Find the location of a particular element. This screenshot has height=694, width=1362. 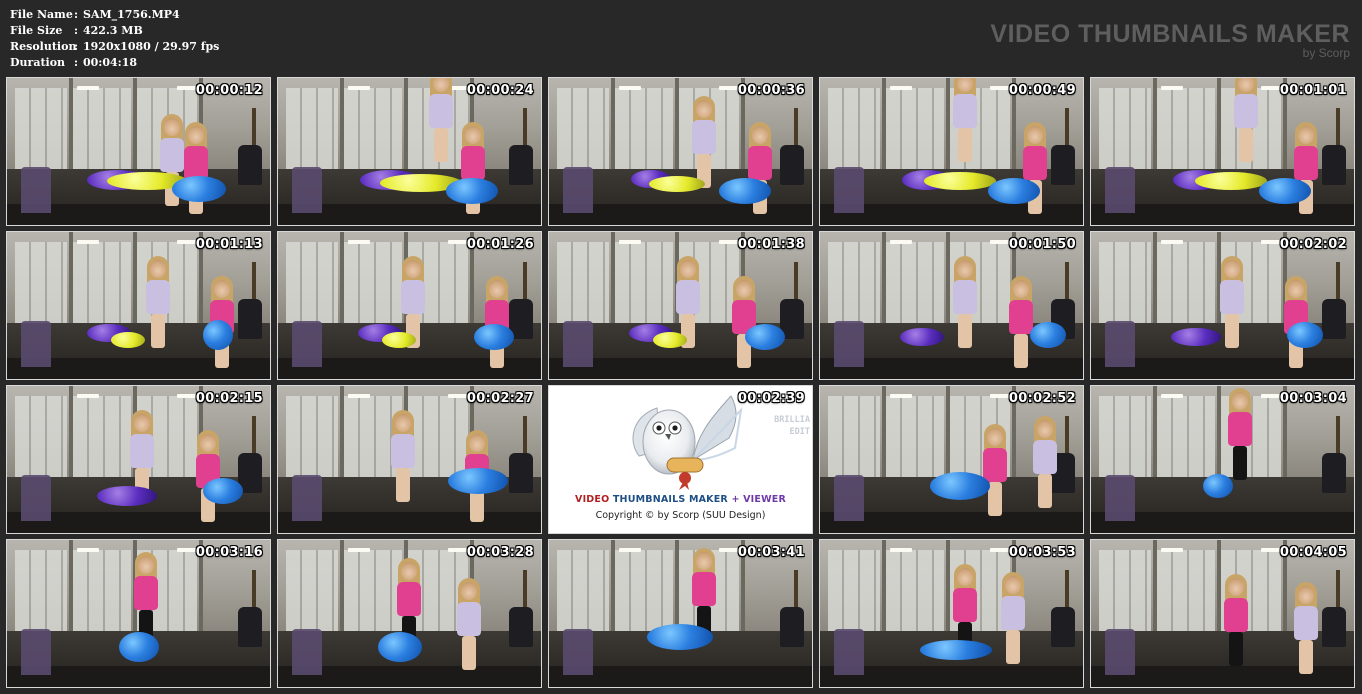

video-thumbnail: 00:02:52 is located at coordinates (951, 459).